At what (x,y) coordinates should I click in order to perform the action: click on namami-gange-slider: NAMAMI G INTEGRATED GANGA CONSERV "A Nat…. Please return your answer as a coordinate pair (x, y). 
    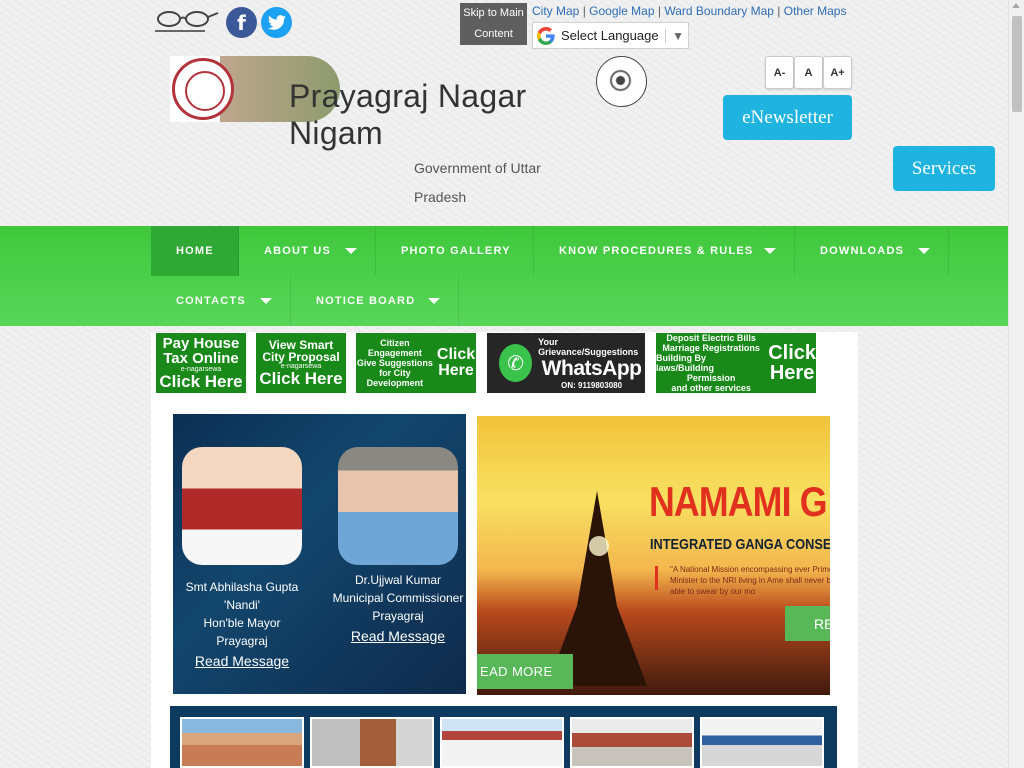
    Looking at the image, I should click on (653, 555).